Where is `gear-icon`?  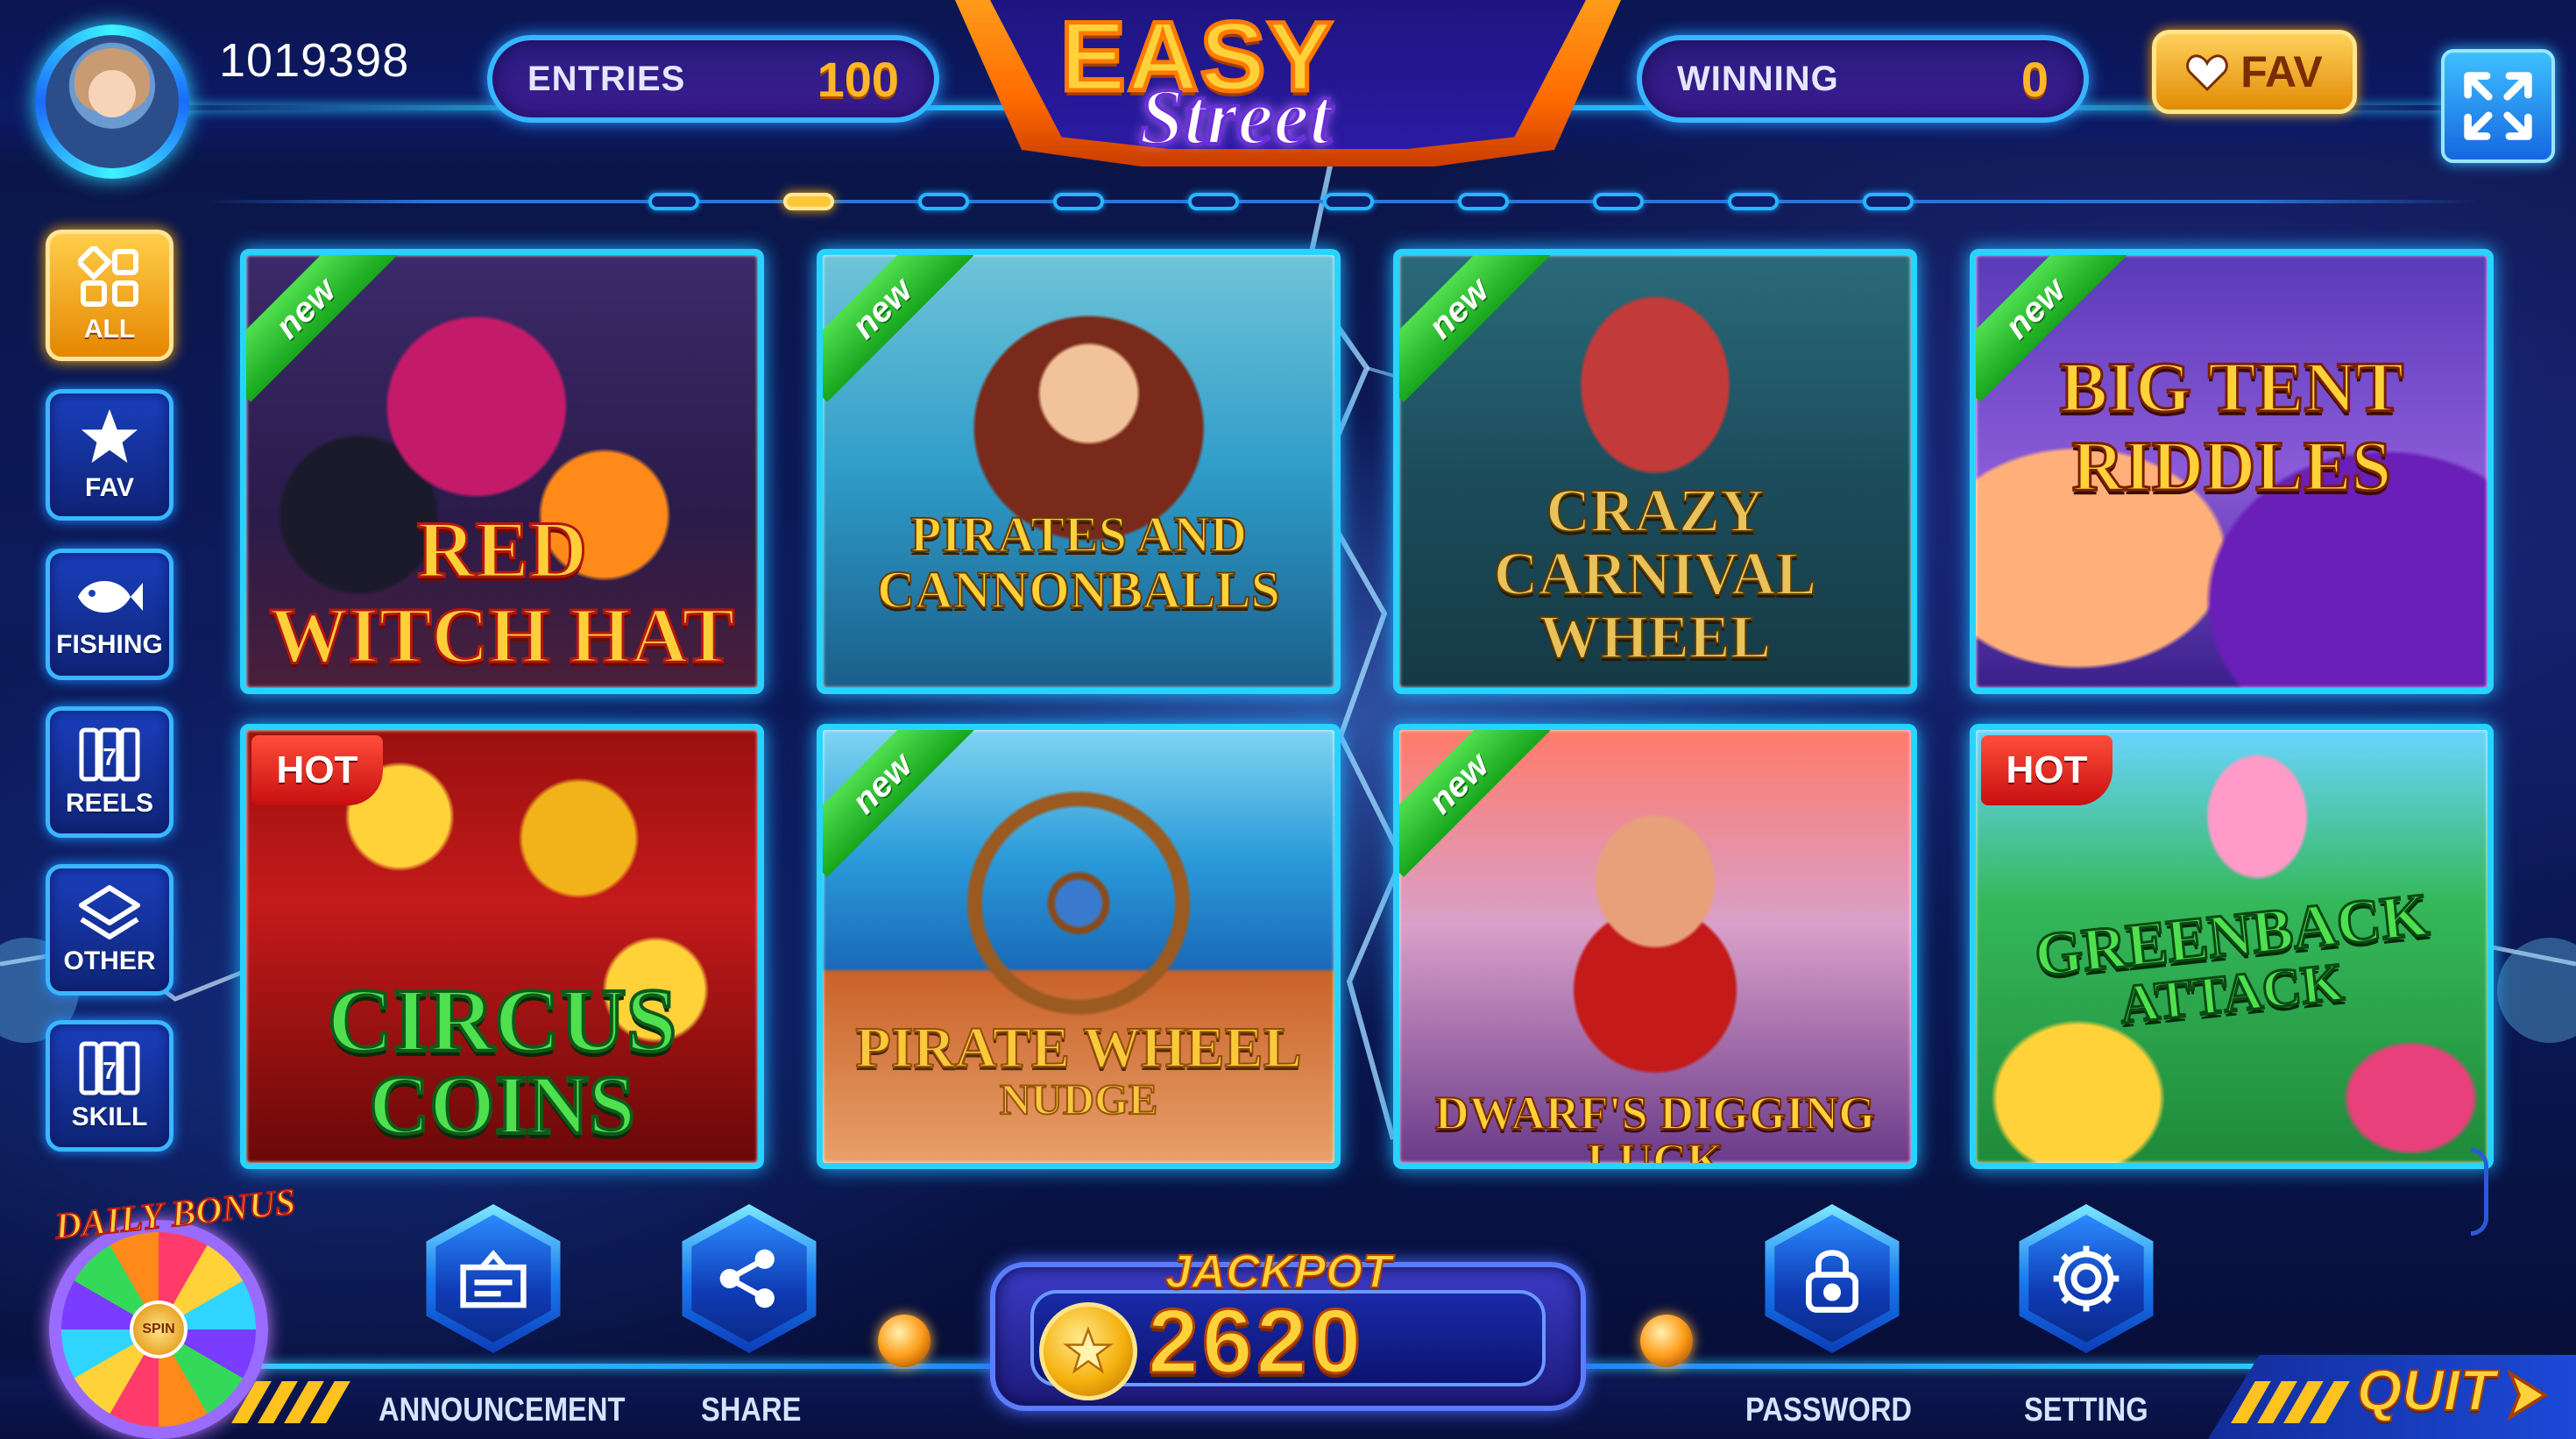
gear-icon is located at coordinates (2086, 1279).